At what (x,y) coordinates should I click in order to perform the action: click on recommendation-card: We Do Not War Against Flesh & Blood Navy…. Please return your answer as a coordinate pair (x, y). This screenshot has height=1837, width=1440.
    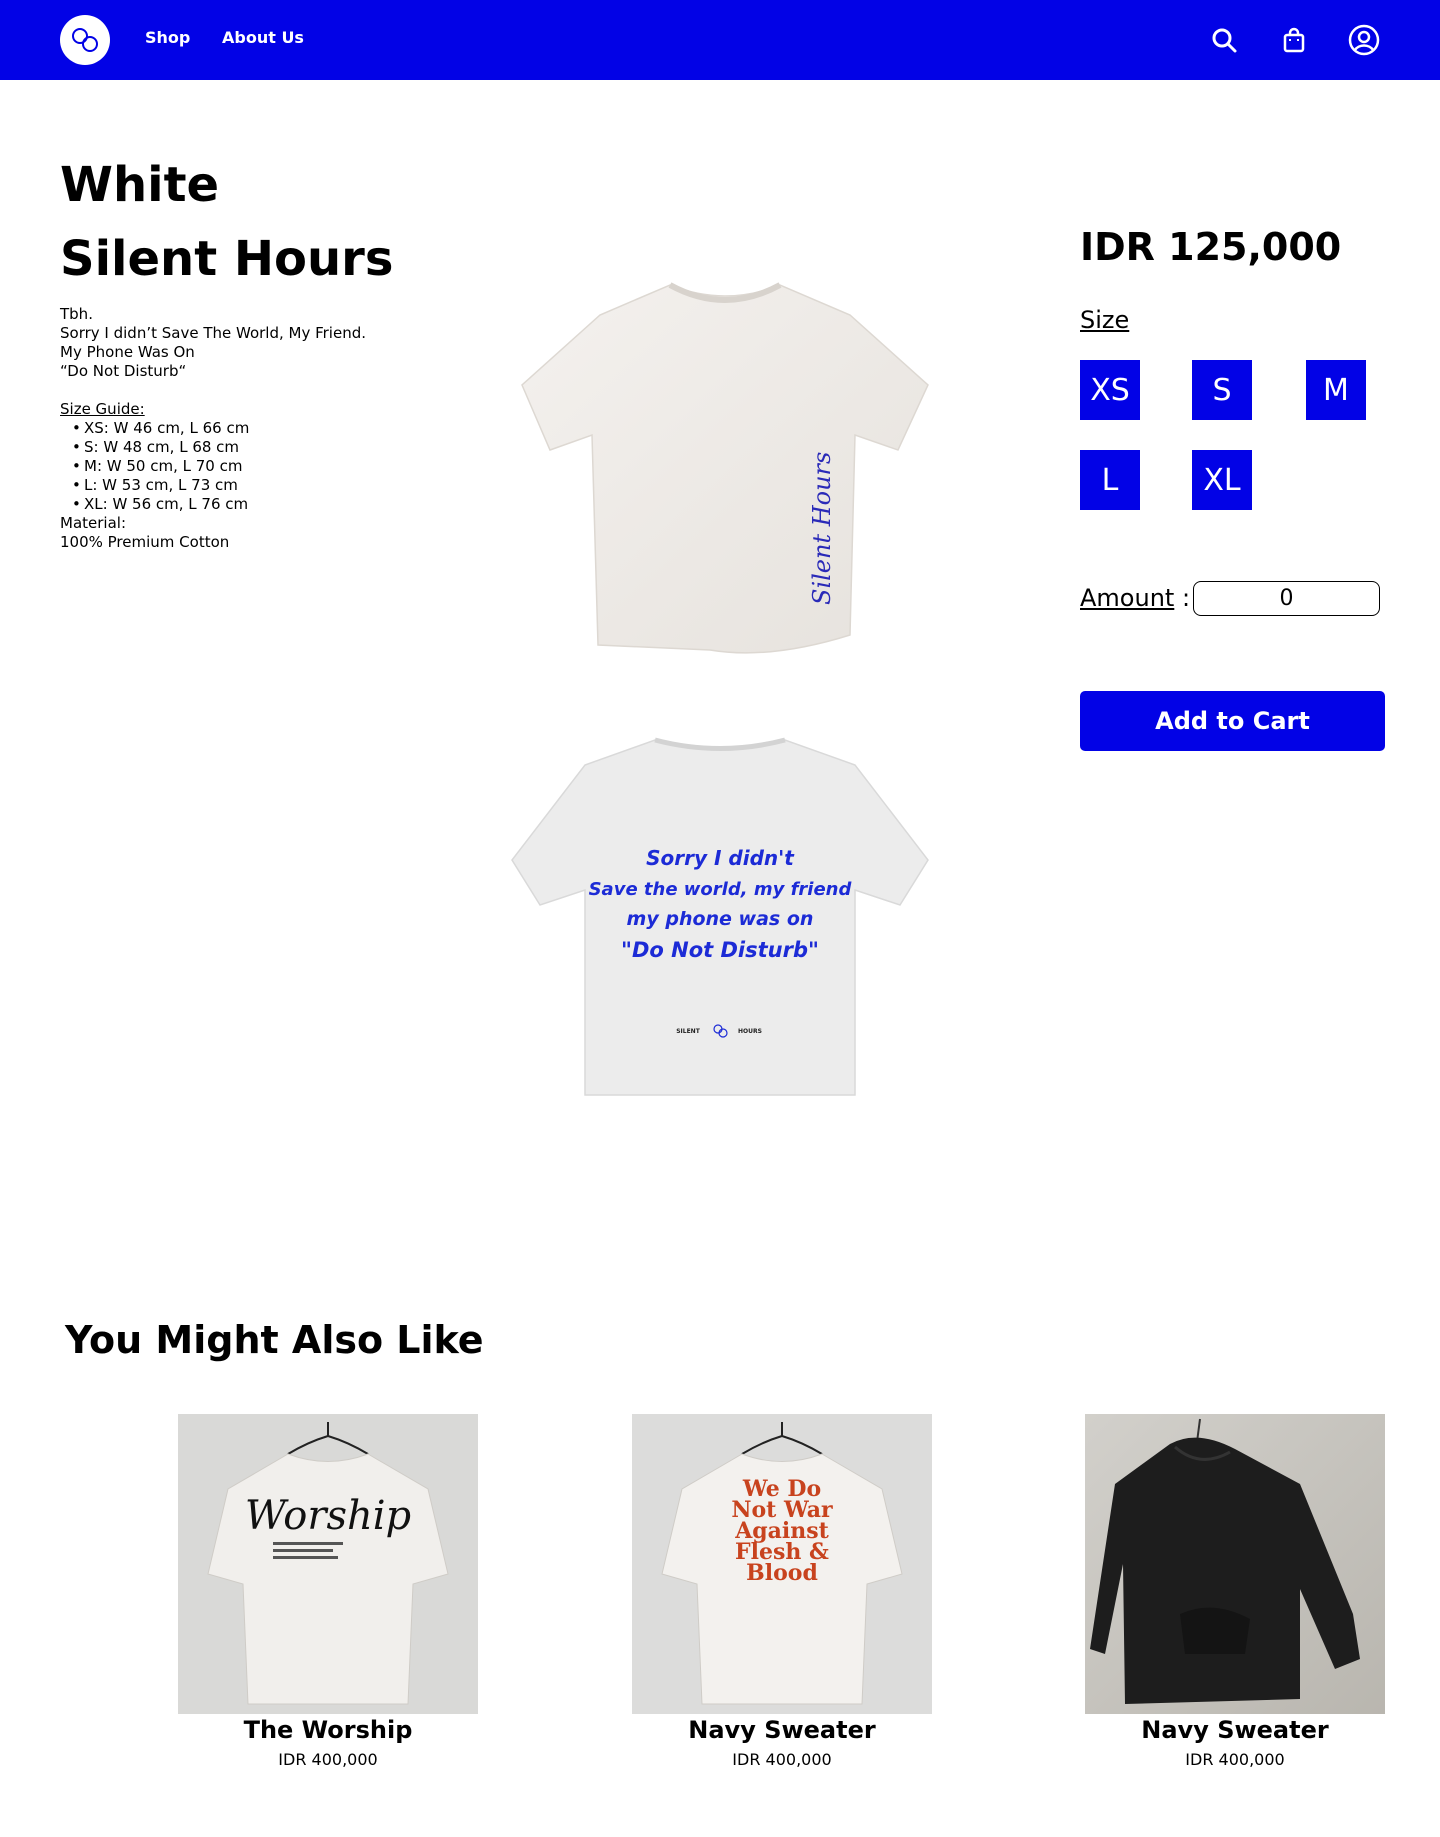
    Looking at the image, I should click on (782, 1591).